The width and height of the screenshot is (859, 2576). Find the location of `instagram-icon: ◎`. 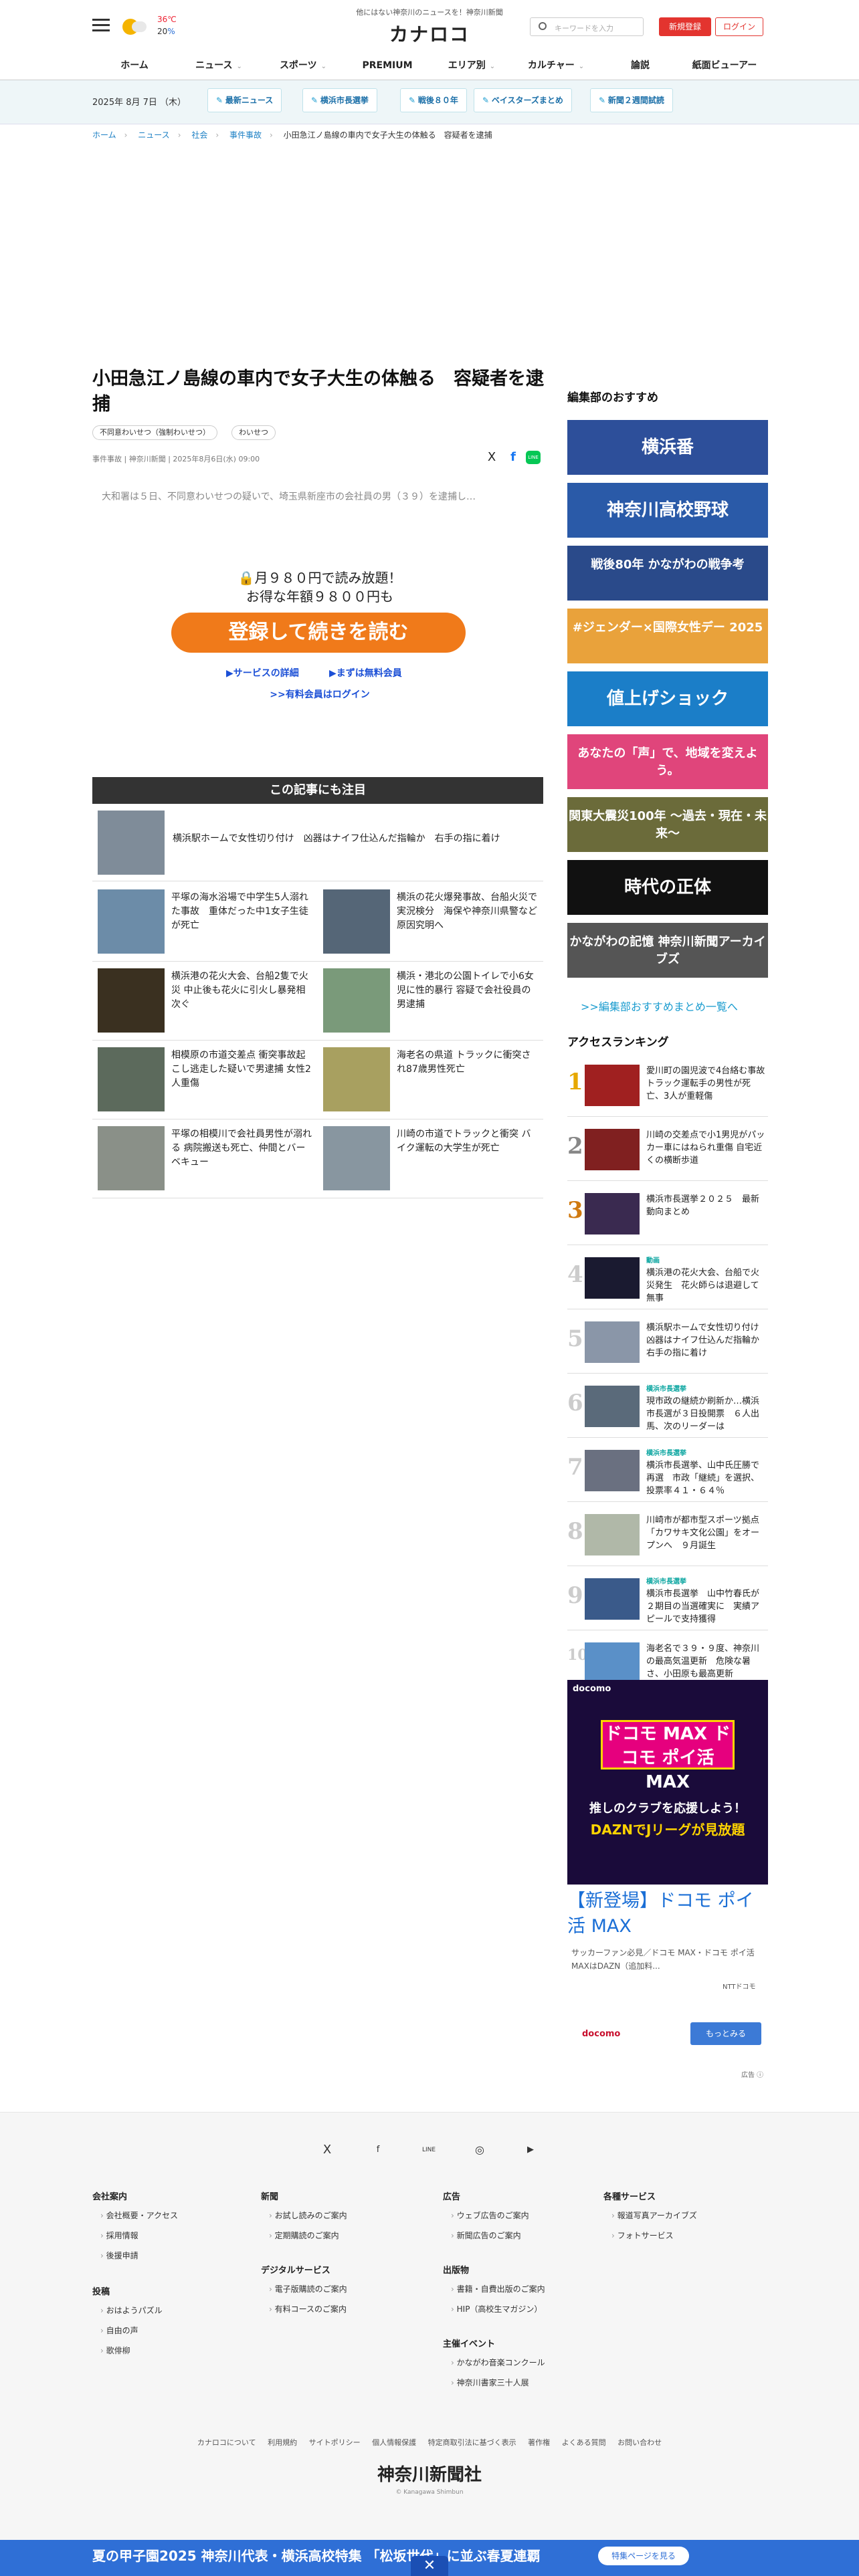

instagram-icon: ◎ is located at coordinates (480, 2150).